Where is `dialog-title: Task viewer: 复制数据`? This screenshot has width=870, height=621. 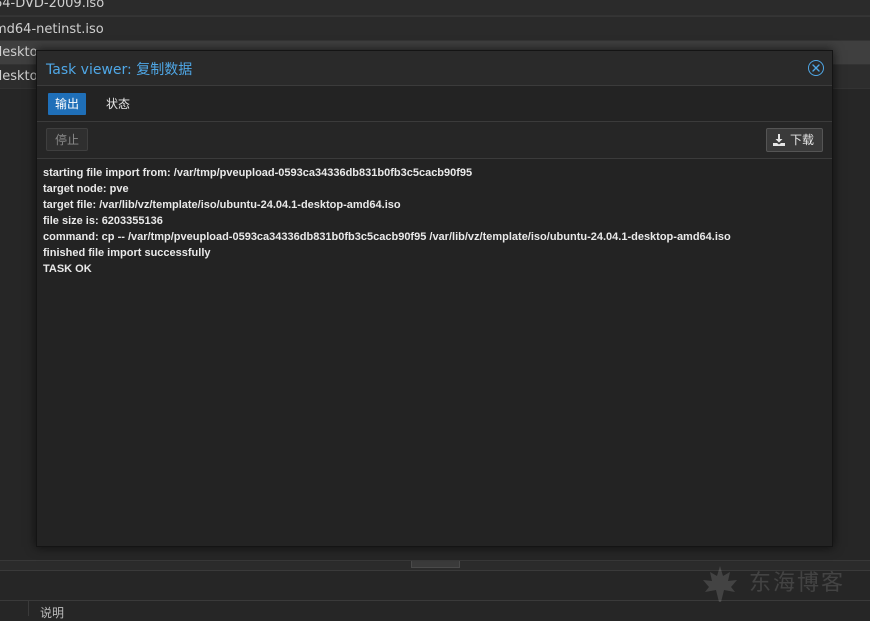
dialog-title: Task viewer: 复制数据 is located at coordinates (119, 69).